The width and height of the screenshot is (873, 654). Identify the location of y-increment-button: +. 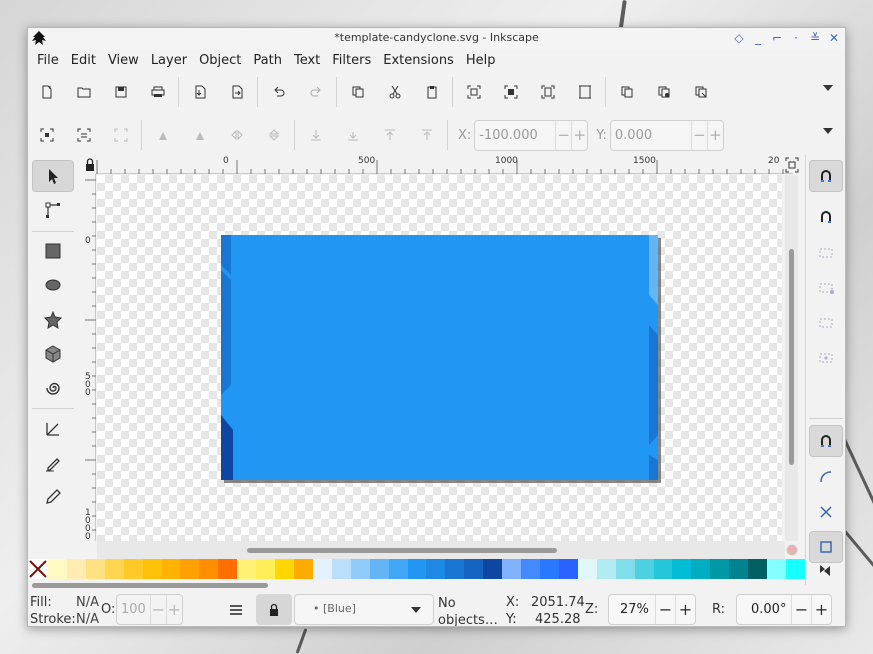
(714, 135).